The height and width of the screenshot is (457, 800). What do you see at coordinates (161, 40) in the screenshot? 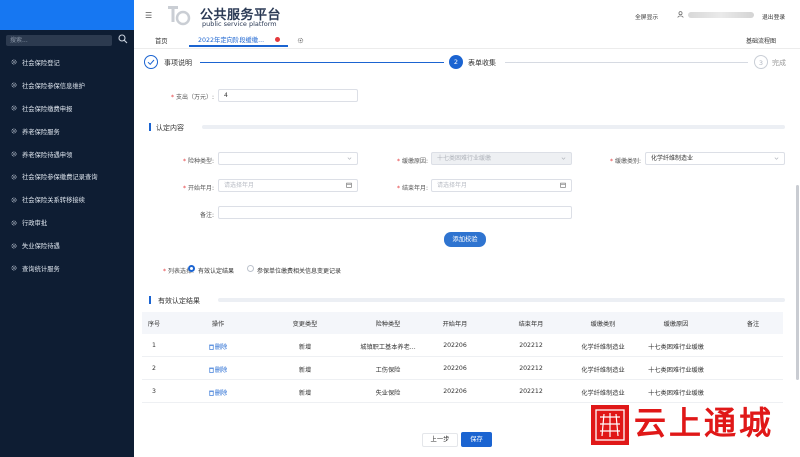
I see `tab-home: 首页` at bounding box center [161, 40].